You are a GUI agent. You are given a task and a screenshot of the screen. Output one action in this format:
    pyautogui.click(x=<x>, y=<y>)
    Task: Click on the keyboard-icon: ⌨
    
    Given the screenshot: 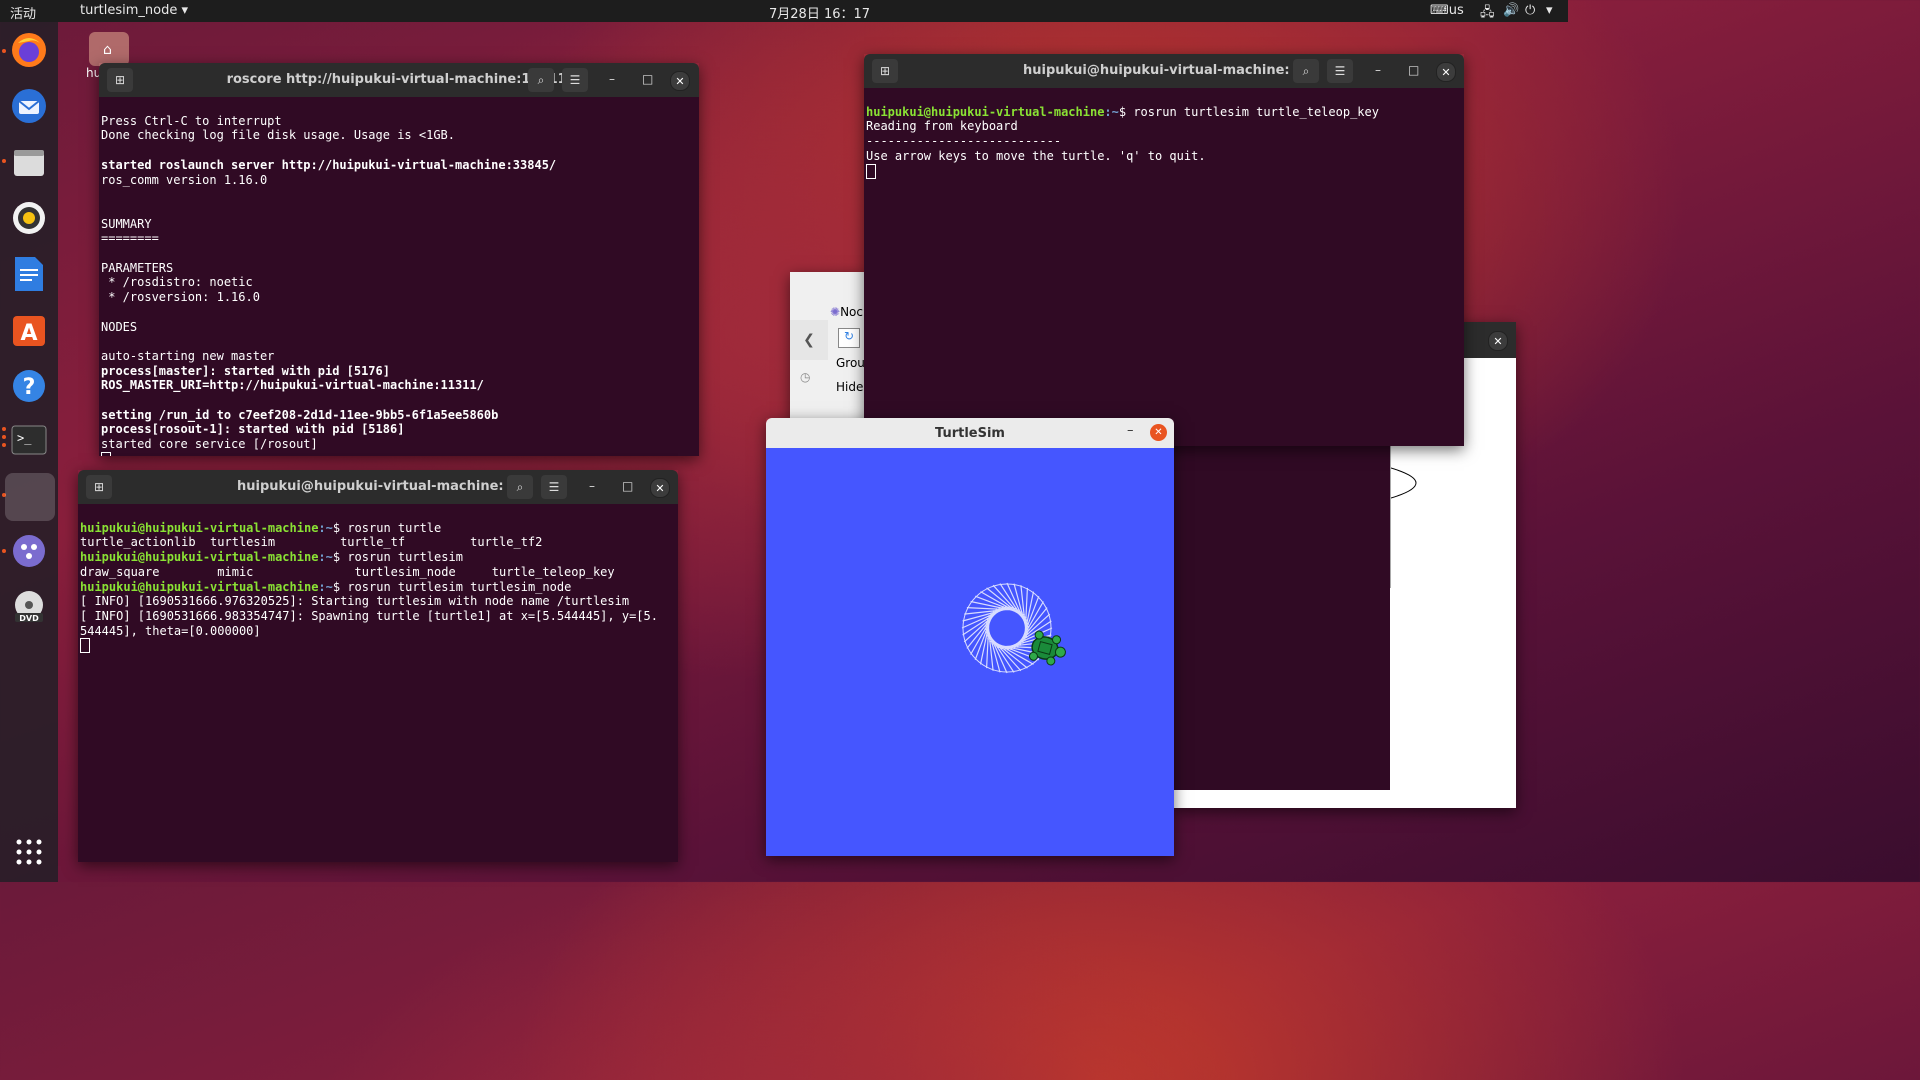 What is the action you would take?
    pyautogui.click(x=1439, y=10)
    